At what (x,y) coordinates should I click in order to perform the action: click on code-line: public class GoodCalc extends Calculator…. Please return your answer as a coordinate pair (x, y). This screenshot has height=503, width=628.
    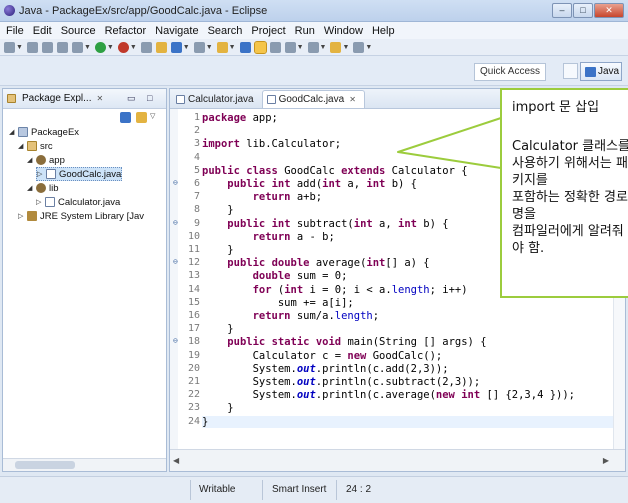
    Looking at the image, I should click on (335, 171).